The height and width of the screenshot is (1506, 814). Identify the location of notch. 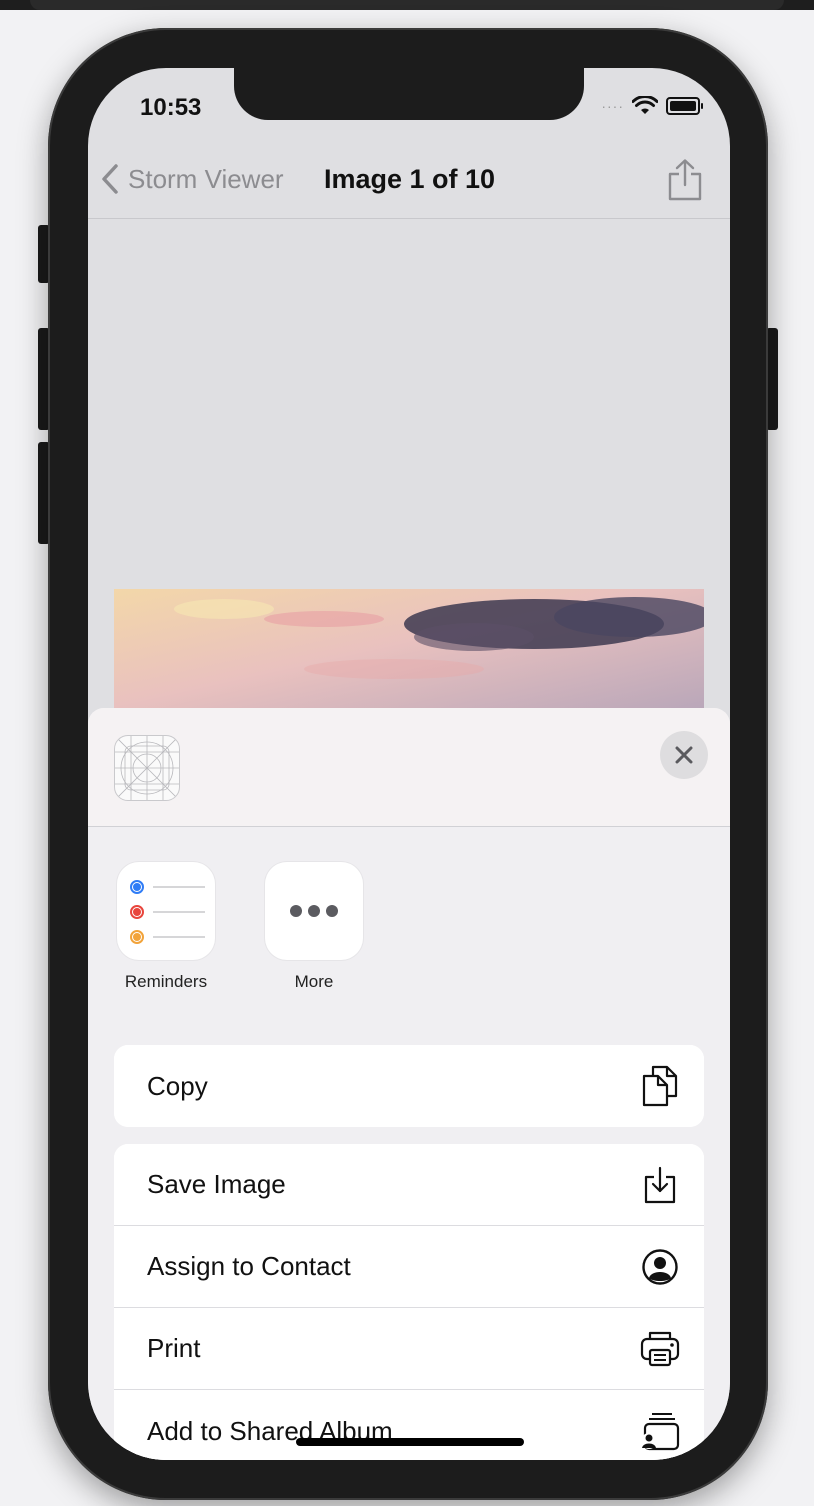
(409, 94).